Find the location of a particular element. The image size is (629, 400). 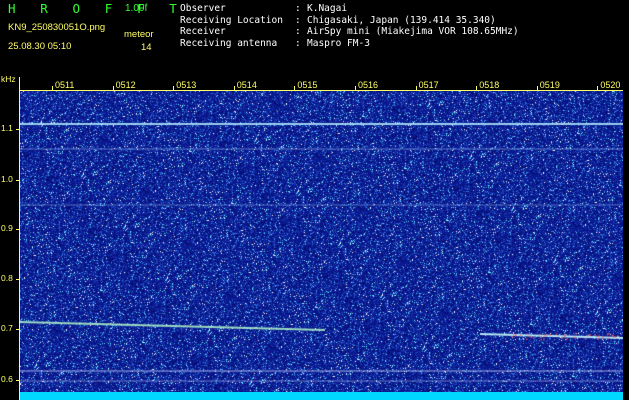

info-key: Observer is located at coordinates (203, 8).